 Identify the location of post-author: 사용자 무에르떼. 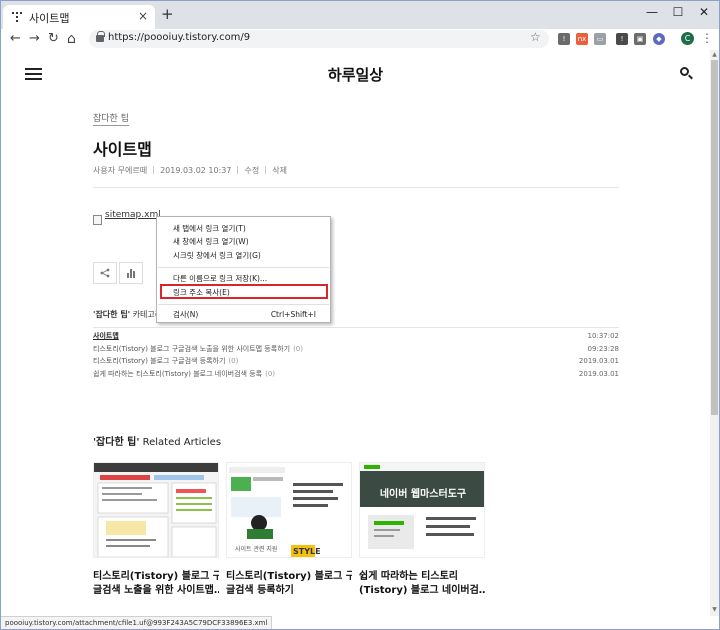
(120, 170).